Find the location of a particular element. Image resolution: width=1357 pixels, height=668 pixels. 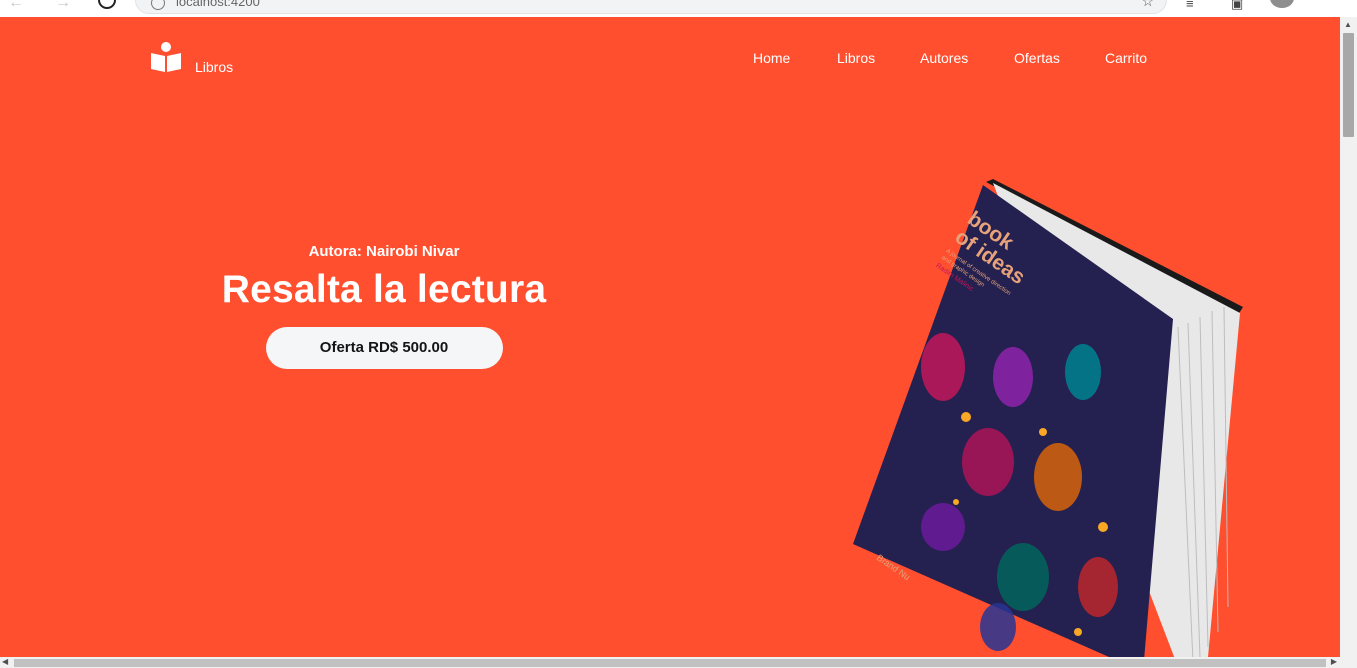

brand-logo: Libros is located at coordinates (192, 58).